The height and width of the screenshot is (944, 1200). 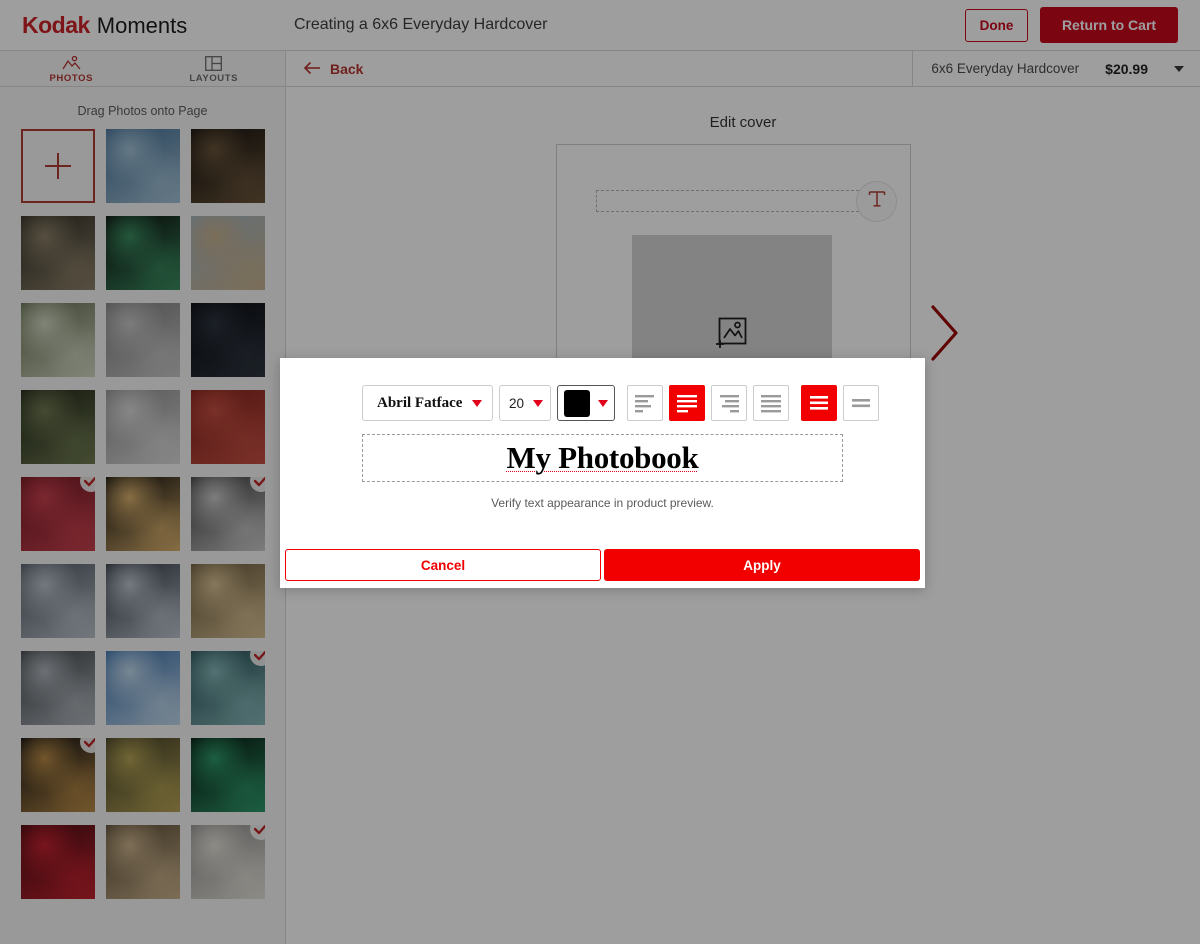 What do you see at coordinates (730, 201) in the screenshot?
I see `cover-text-slot` at bounding box center [730, 201].